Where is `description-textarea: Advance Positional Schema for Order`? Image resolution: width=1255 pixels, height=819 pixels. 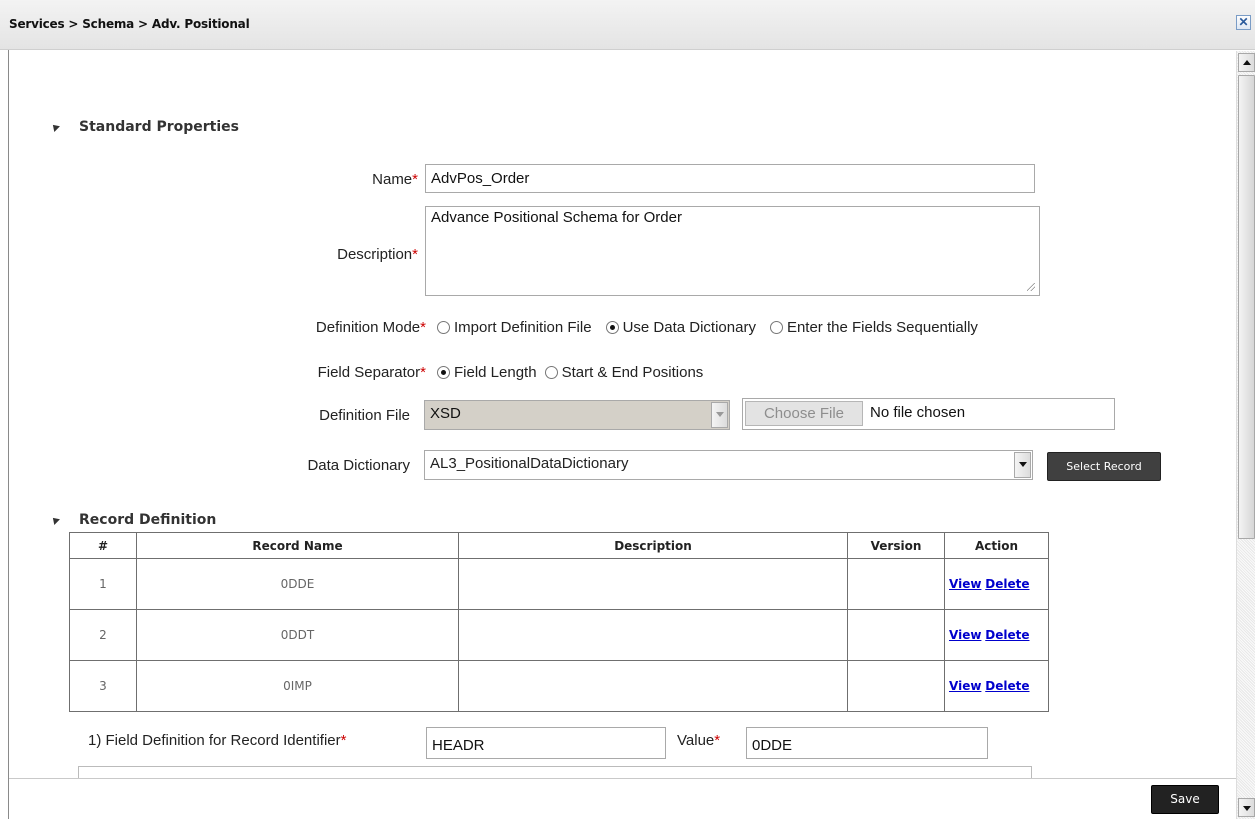
description-textarea: Advance Positional Schema for Order is located at coordinates (732, 251).